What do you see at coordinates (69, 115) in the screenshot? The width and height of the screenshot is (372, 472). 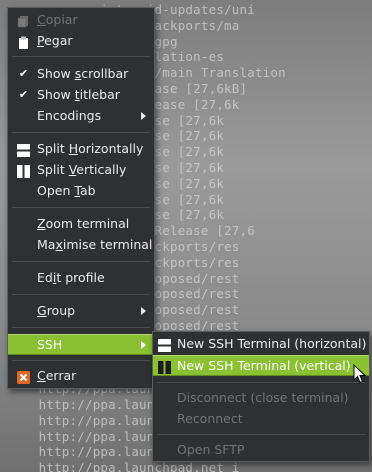 I see `encodings-label: Encodings` at bounding box center [69, 115].